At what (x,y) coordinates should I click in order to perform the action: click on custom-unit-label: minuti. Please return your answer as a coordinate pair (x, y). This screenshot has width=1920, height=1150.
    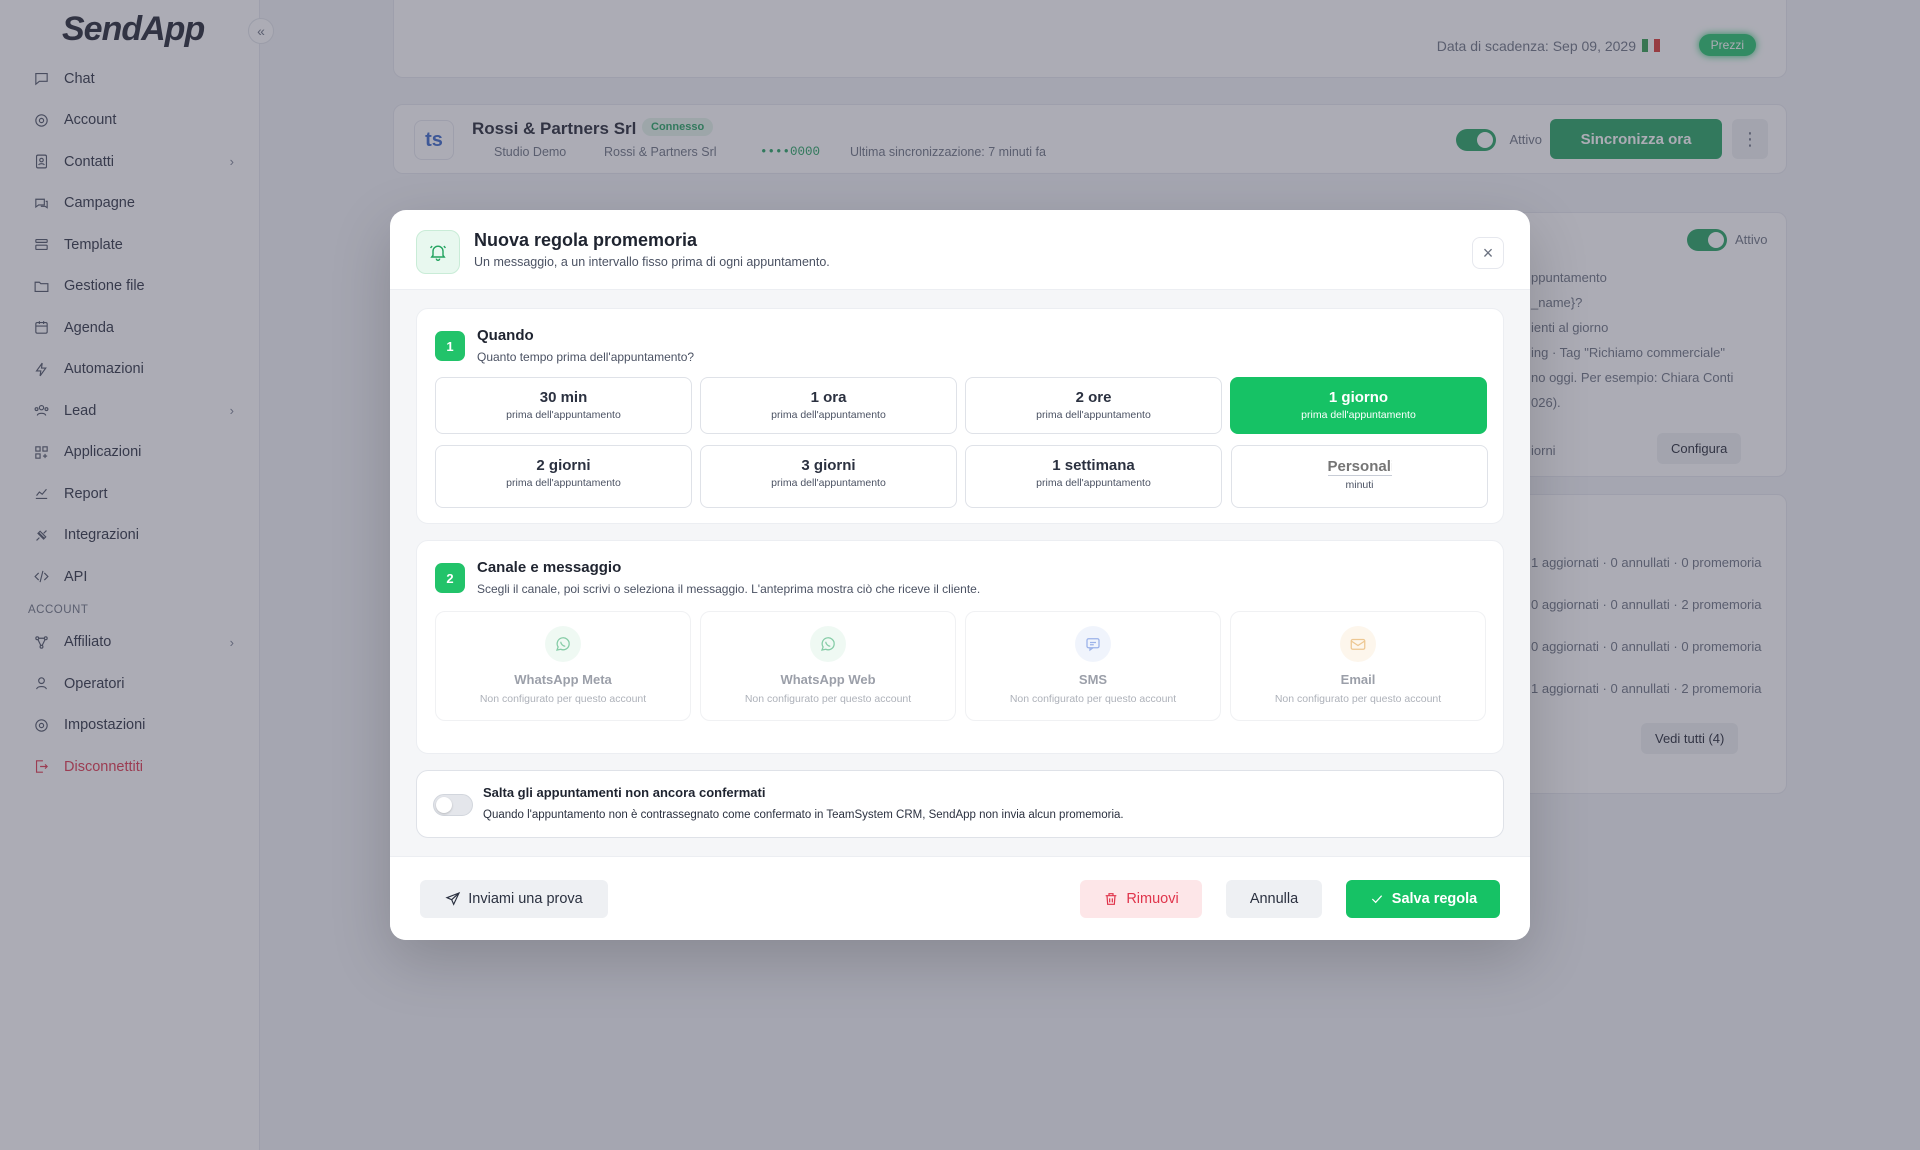
    Looking at the image, I should click on (1359, 485).